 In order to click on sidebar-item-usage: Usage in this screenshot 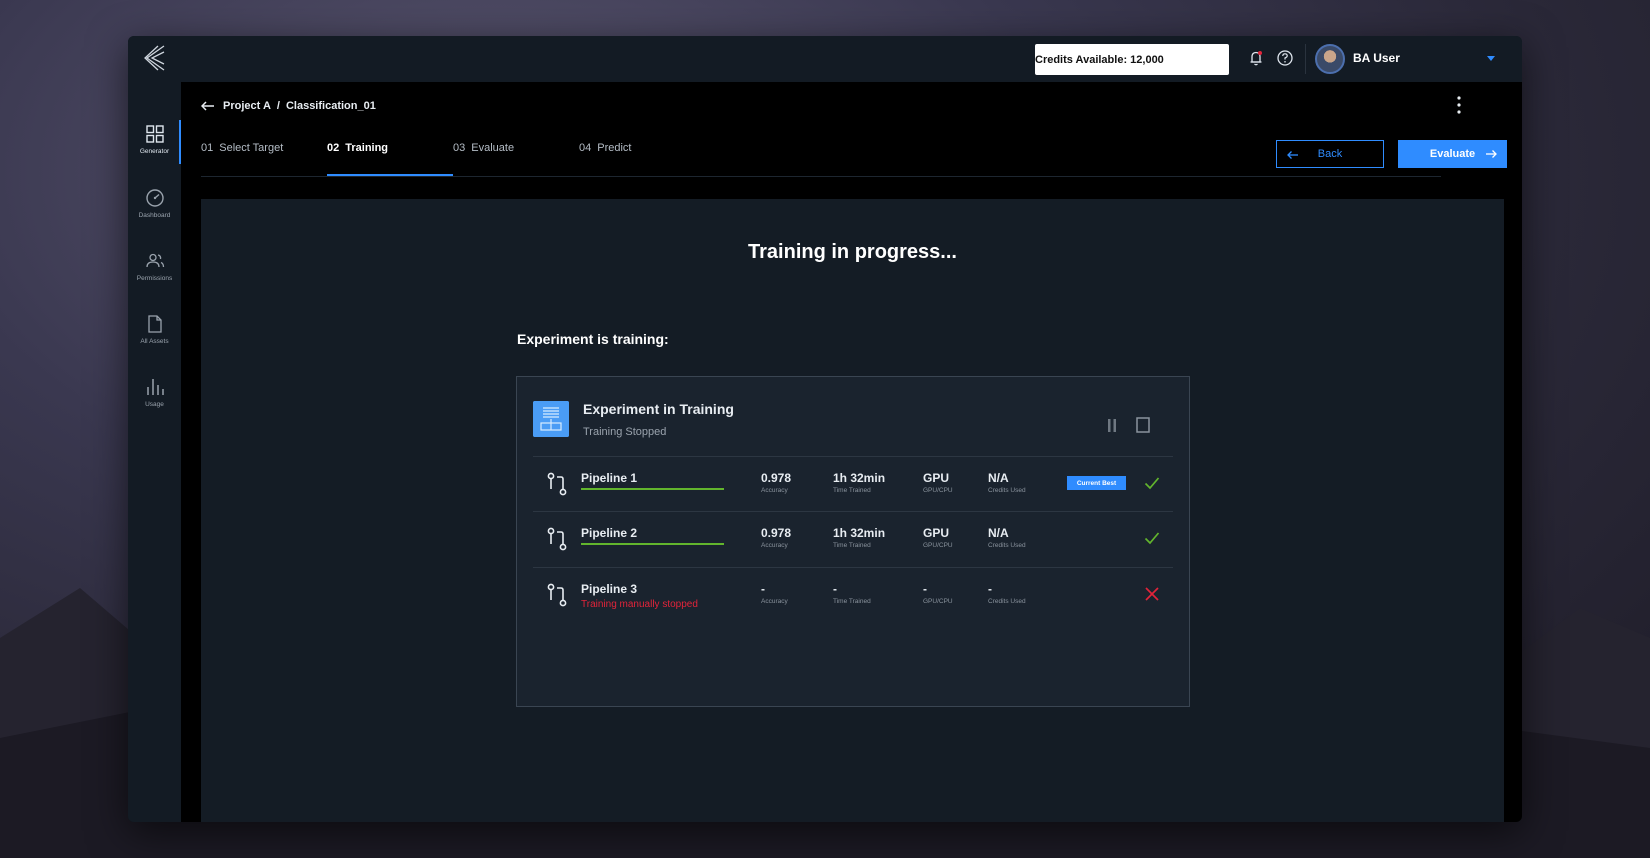, I will do `click(154, 403)`.